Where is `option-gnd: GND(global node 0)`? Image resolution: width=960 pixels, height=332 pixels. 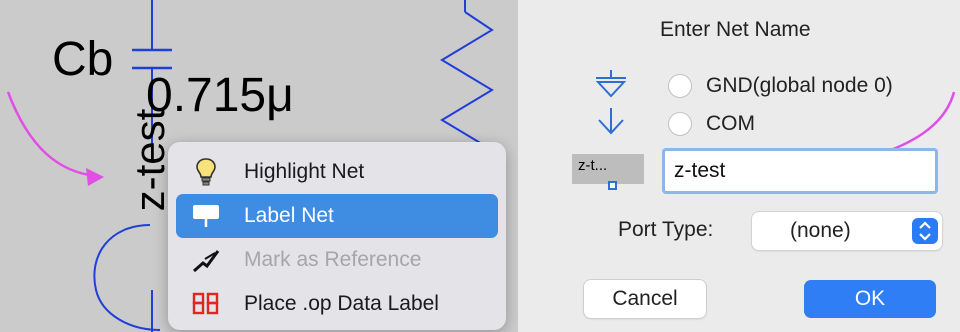 option-gnd: GND(global node 0) is located at coordinates (780, 86).